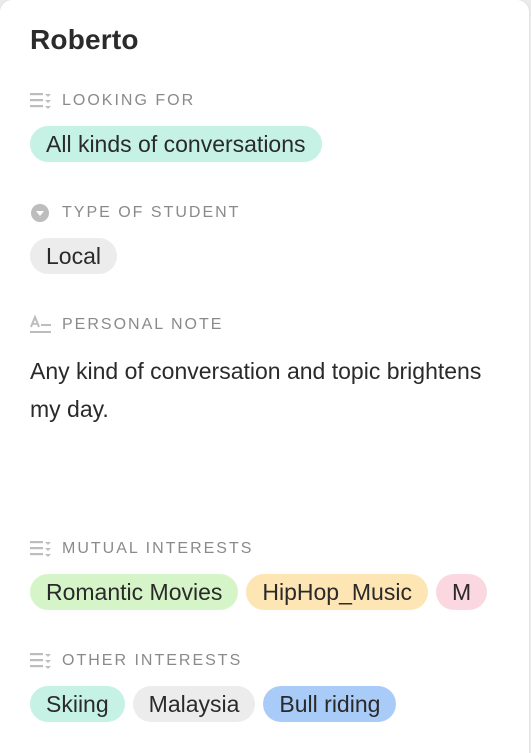  Describe the element at coordinates (84, 39) in the screenshot. I see `profile-name: Roberto` at that location.